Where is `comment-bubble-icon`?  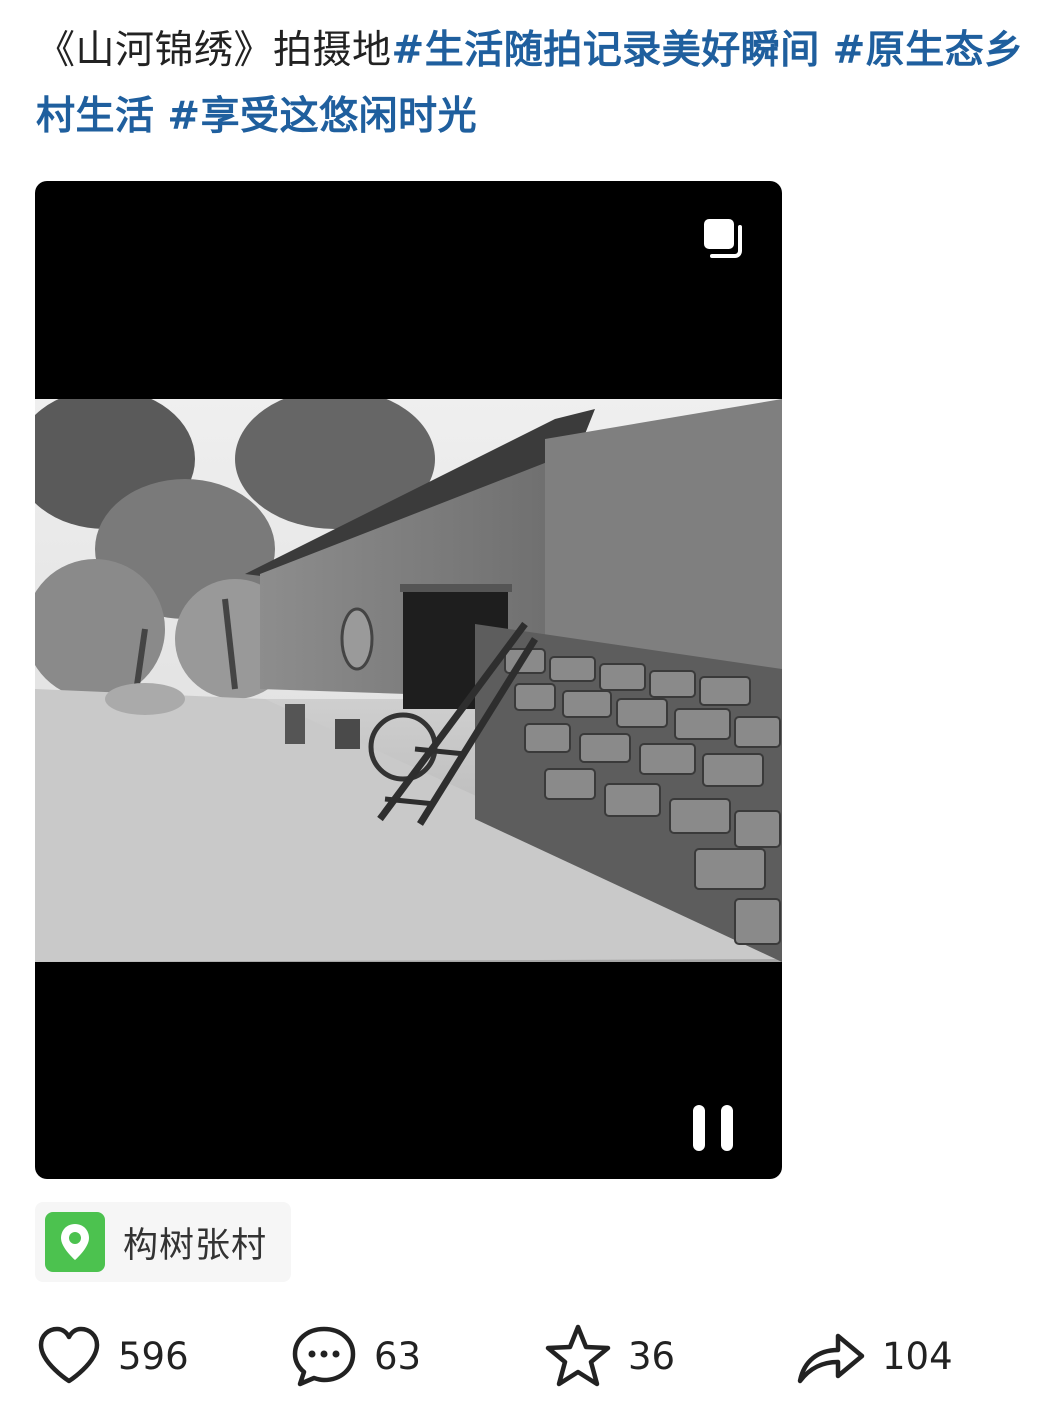 comment-bubble-icon is located at coordinates (324, 1356).